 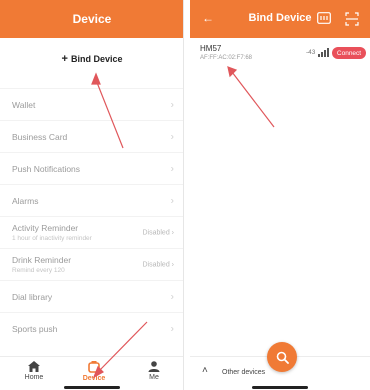 What do you see at coordinates (46, 168) in the screenshot?
I see `menu-item-label: Push Notifications` at bounding box center [46, 168].